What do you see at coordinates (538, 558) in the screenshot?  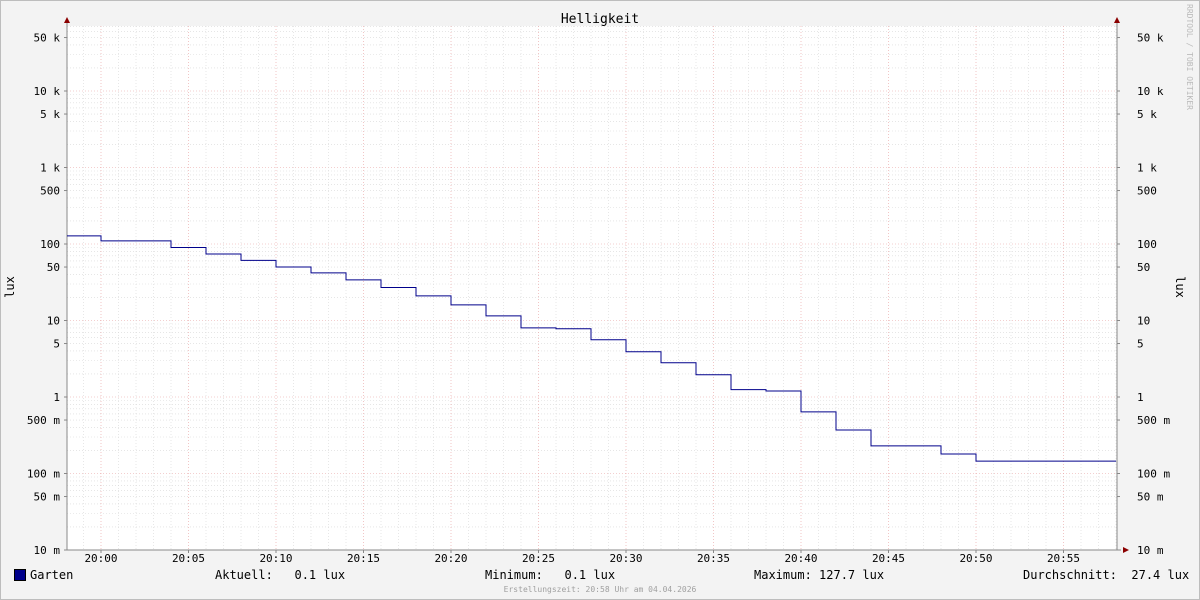 I see `x-tick-label: 20:25` at bounding box center [538, 558].